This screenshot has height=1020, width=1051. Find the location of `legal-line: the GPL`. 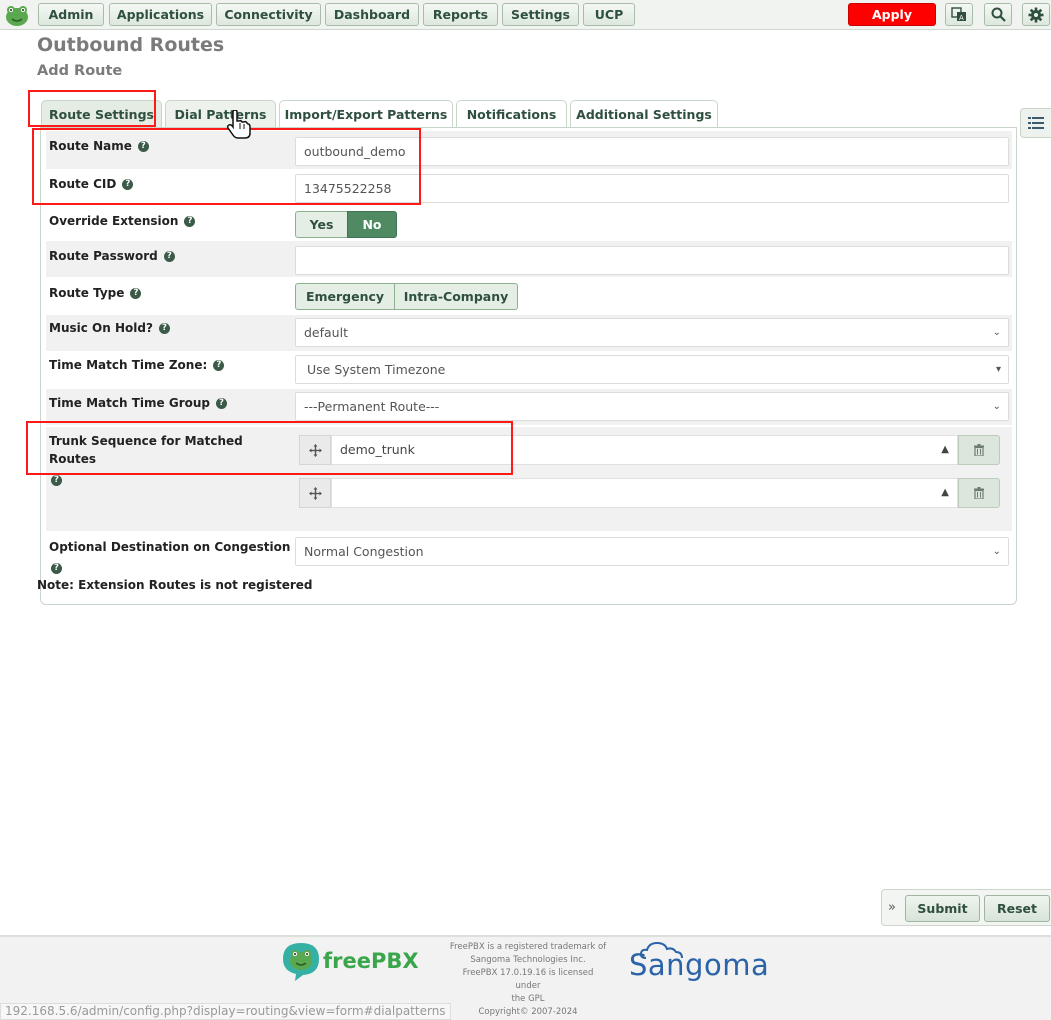

legal-line: the GPL is located at coordinates (528, 999).